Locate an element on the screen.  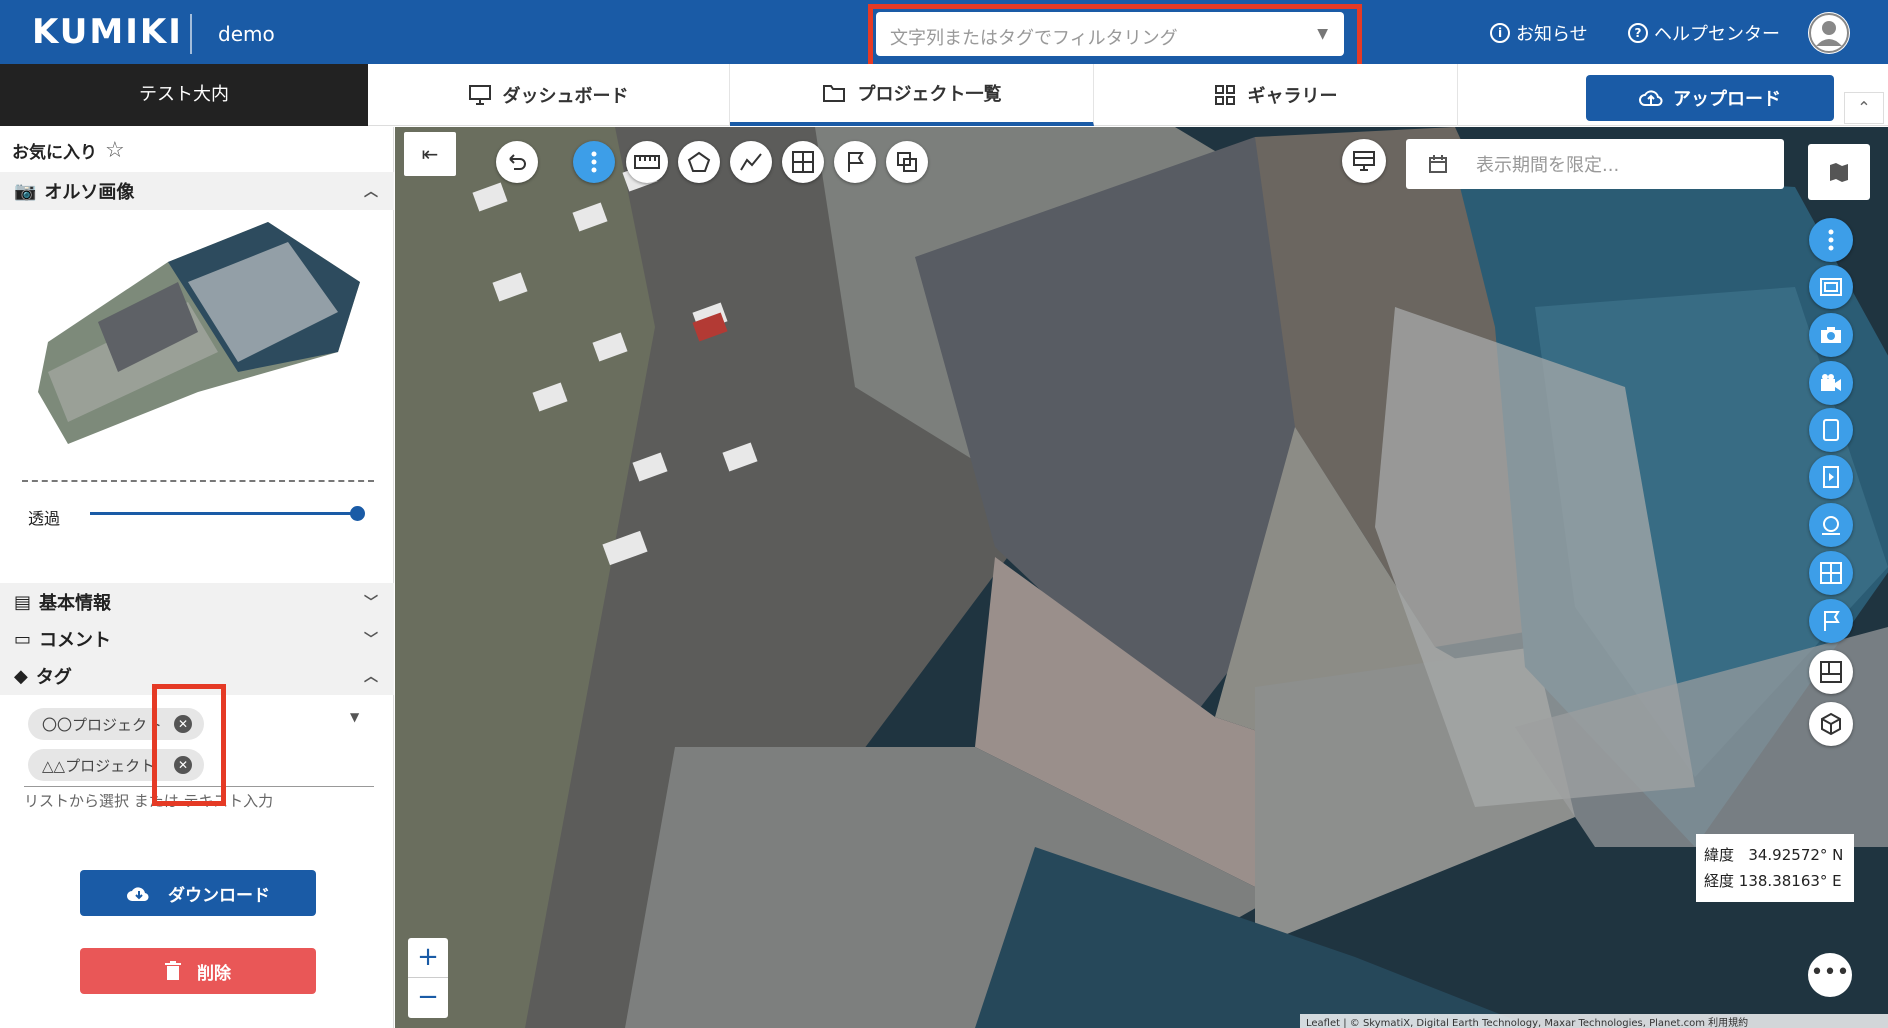
project-name: テスト大内 is located at coordinates (184, 95).